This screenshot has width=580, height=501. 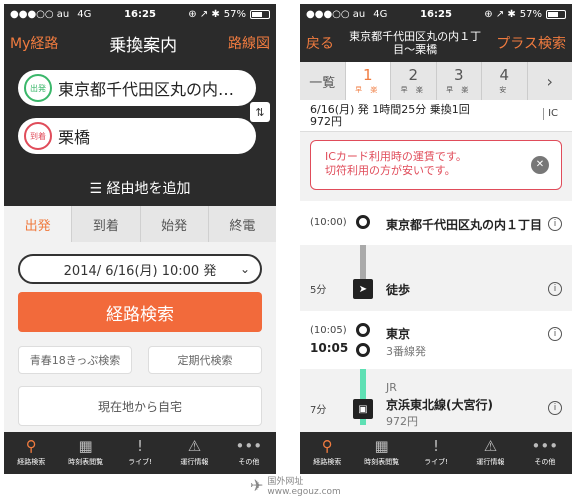 What do you see at coordinates (550, 114) in the screenshot?
I see `ic-label: IC` at bounding box center [550, 114].